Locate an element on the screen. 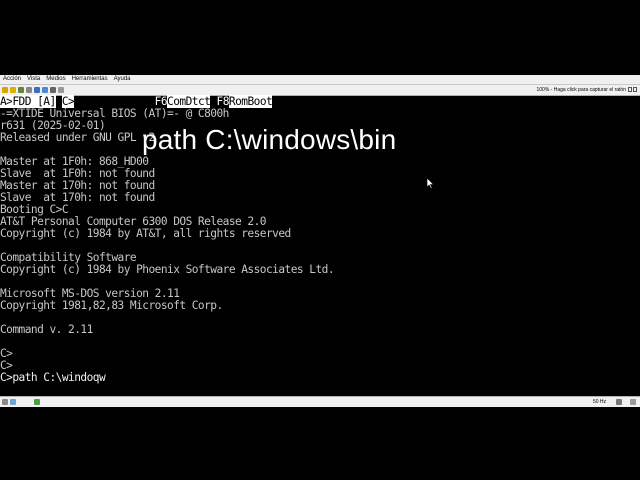 The image size is (640, 480). keyboard-icon is located at coordinates (630, 89).